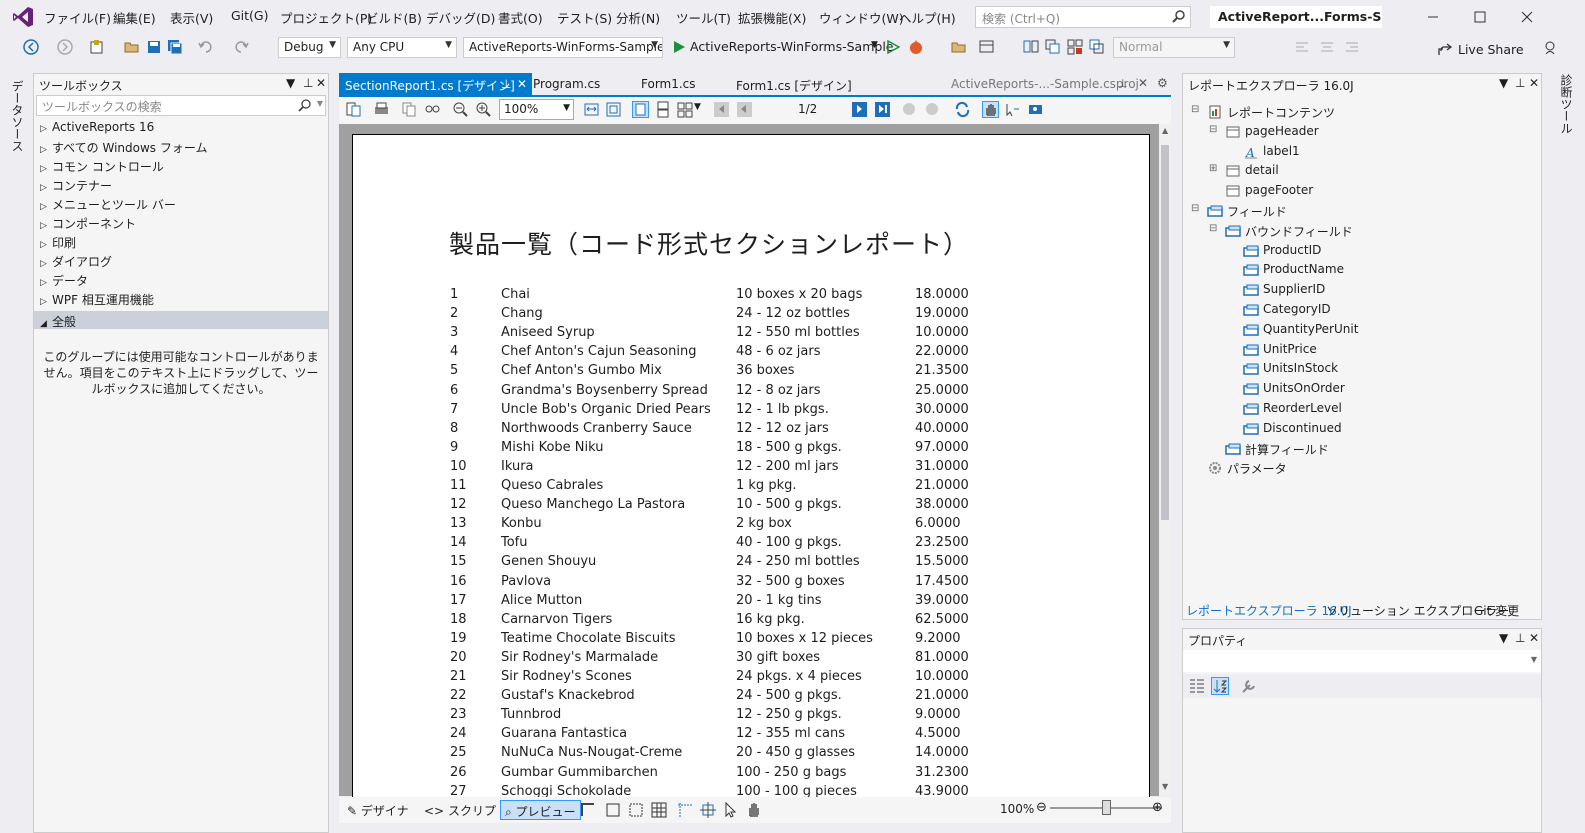  Describe the element at coordinates (1162, 83) in the screenshot. I see `gear-icon: ⚙` at that location.